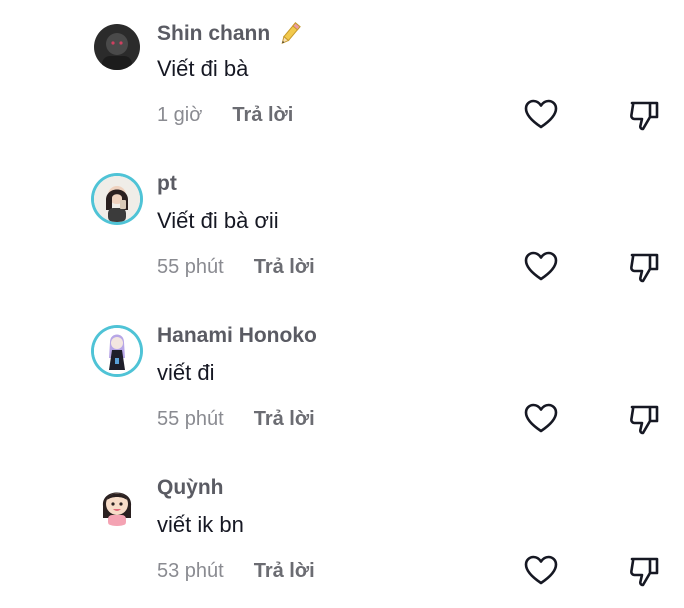 This screenshot has width=684, height=608. What do you see at coordinates (190, 571) in the screenshot?
I see `comment-time: 53 phút` at bounding box center [190, 571].